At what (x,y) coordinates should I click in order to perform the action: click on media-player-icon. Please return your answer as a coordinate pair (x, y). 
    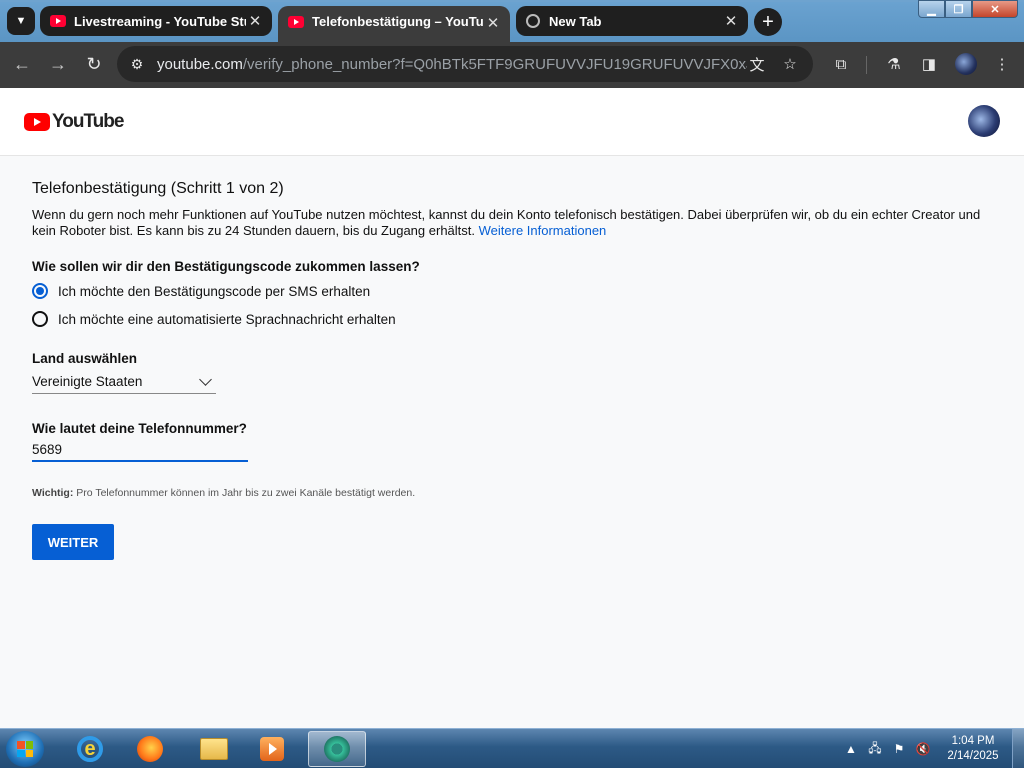
    Looking at the image, I should click on (272, 749).